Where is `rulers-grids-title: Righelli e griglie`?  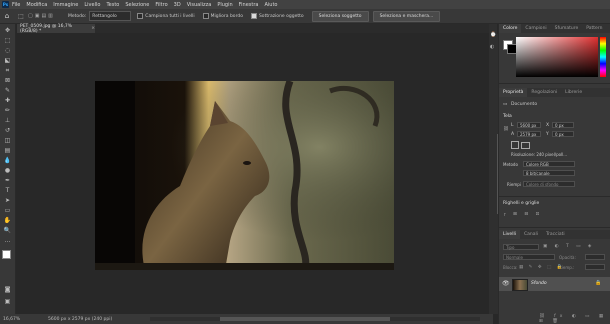 rulers-grids-title: Righelli e griglie is located at coordinates (521, 203).